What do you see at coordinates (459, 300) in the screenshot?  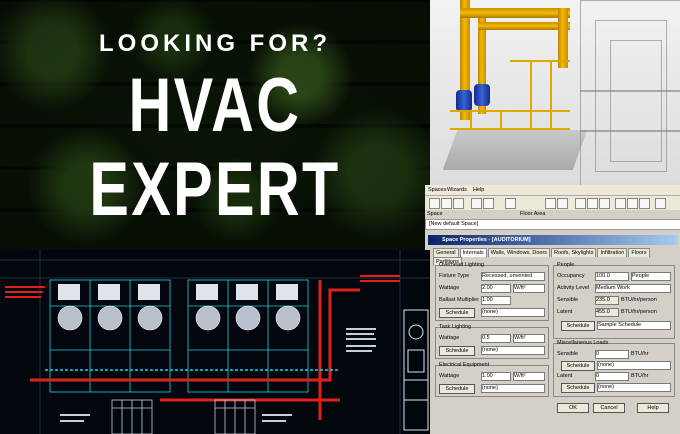 I see `ballast-multiplier-label: Ballast Multiplier` at bounding box center [459, 300].